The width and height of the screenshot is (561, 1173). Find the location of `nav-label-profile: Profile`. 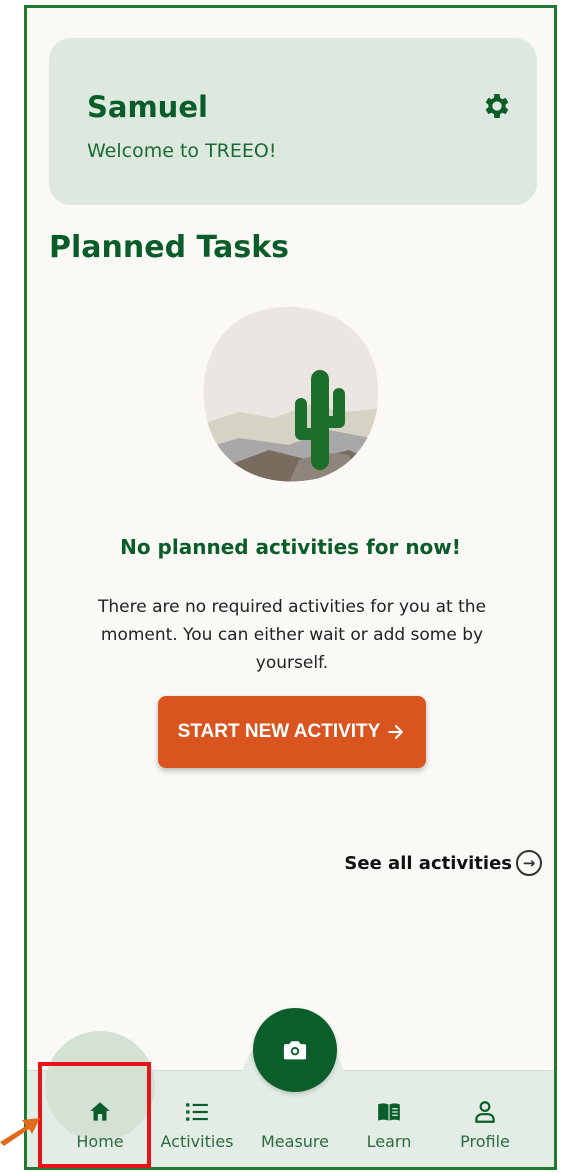

nav-label-profile: Profile is located at coordinates (485, 1141).